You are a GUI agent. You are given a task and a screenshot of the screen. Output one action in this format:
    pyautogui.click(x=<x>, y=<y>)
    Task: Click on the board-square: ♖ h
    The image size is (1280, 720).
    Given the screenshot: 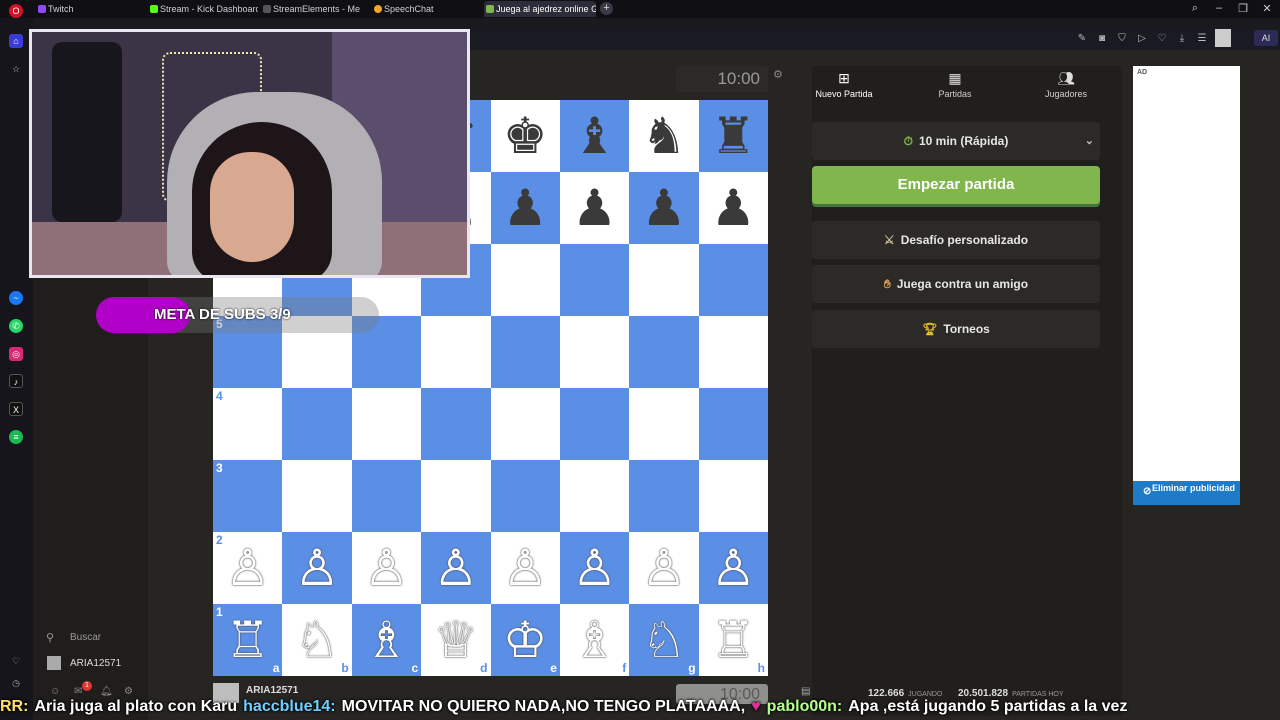 What is the action you would take?
    pyautogui.click(x=733, y=640)
    